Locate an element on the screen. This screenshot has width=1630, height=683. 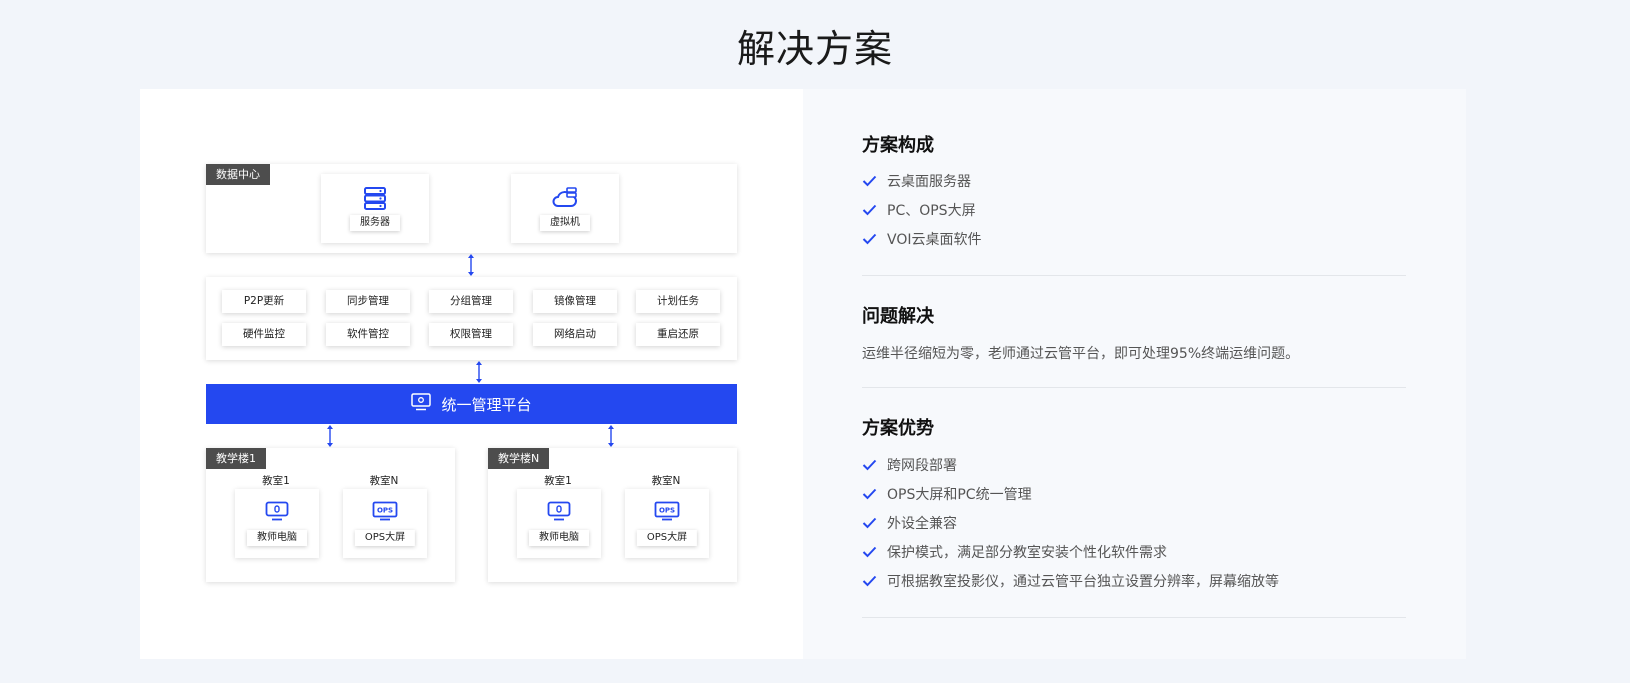
problem-text: 运维半径缩短为零，老师通过云管平台，即可处理95%终端运维问题。 is located at coordinates (1081, 354).